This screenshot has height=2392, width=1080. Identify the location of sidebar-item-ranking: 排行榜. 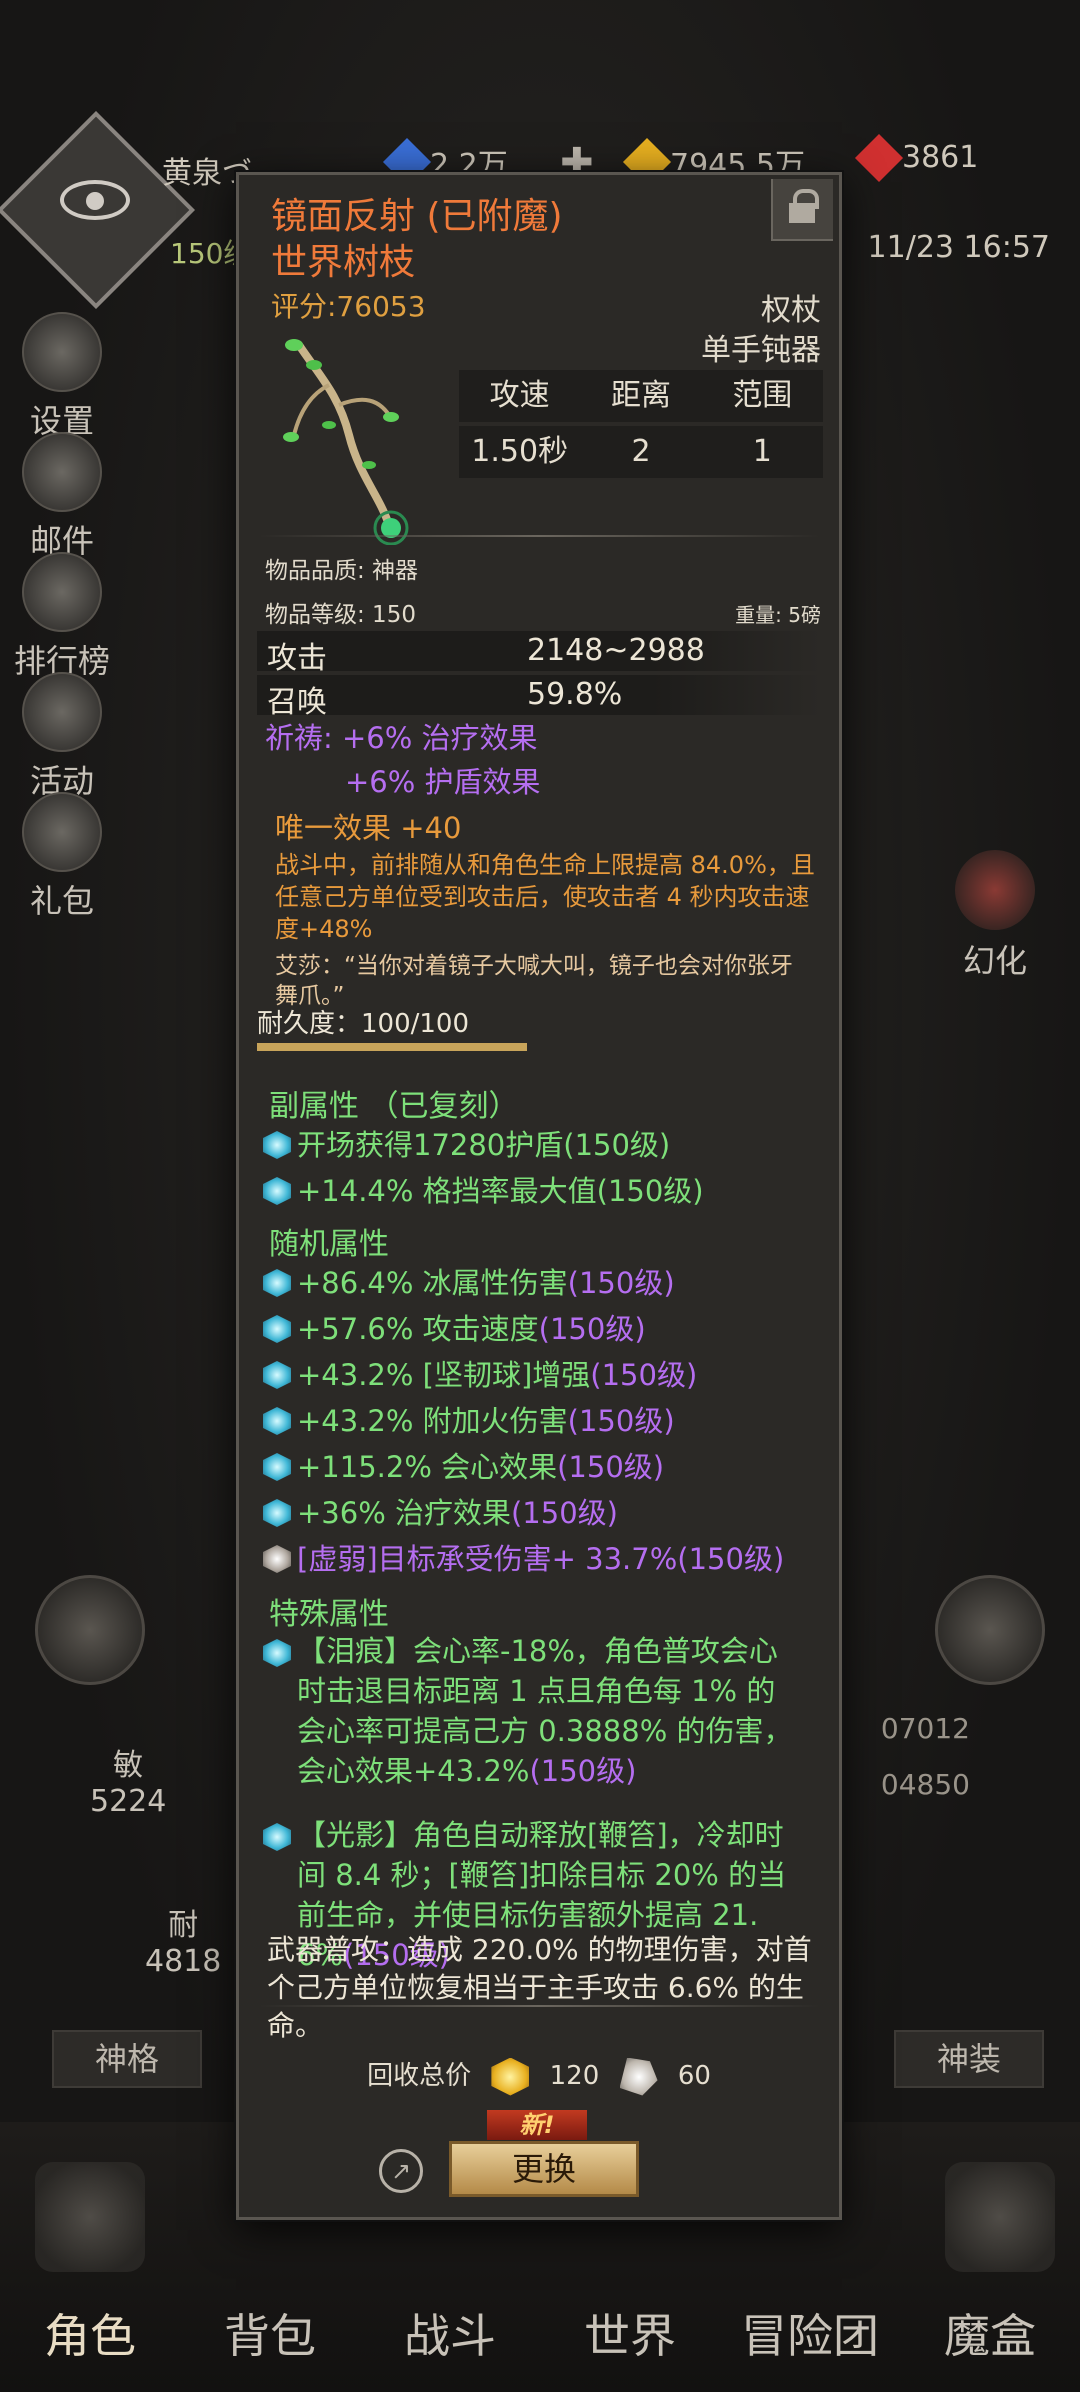
(62, 617).